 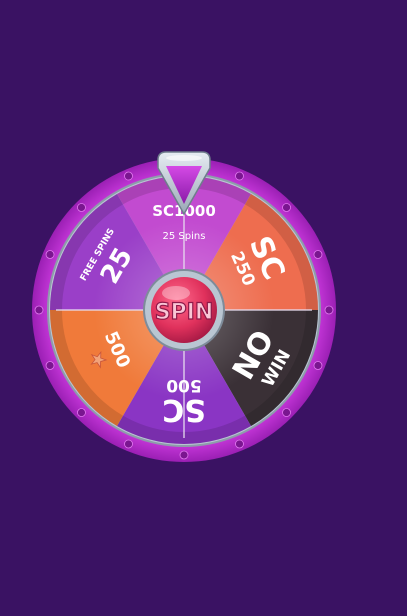 What do you see at coordinates (163, 211) in the screenshot?
I see `segment-sc-1000-currency: SC` at bounding box center [163, 211].